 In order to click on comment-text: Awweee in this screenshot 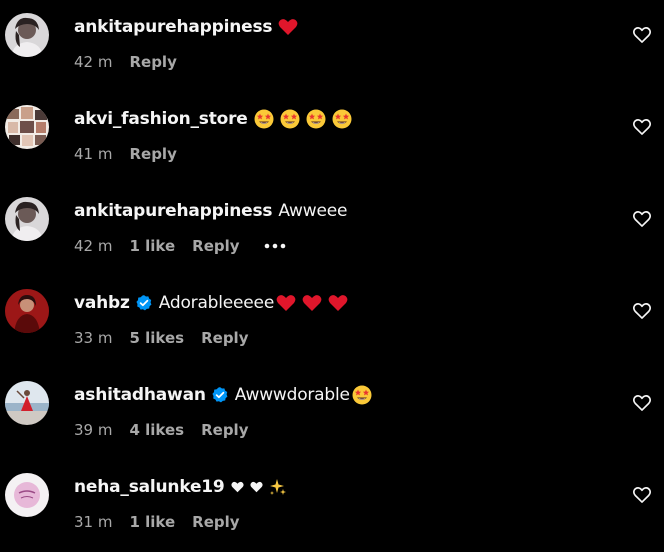, I will do `click(313, 211)`.